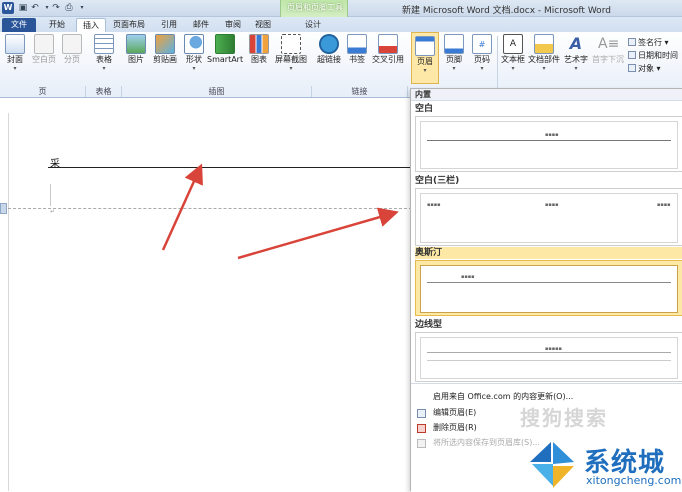 This screenshot has width=682, height=492. I want to click on site-brand: 系统城 xitongcheng.com, so click(605, 465).